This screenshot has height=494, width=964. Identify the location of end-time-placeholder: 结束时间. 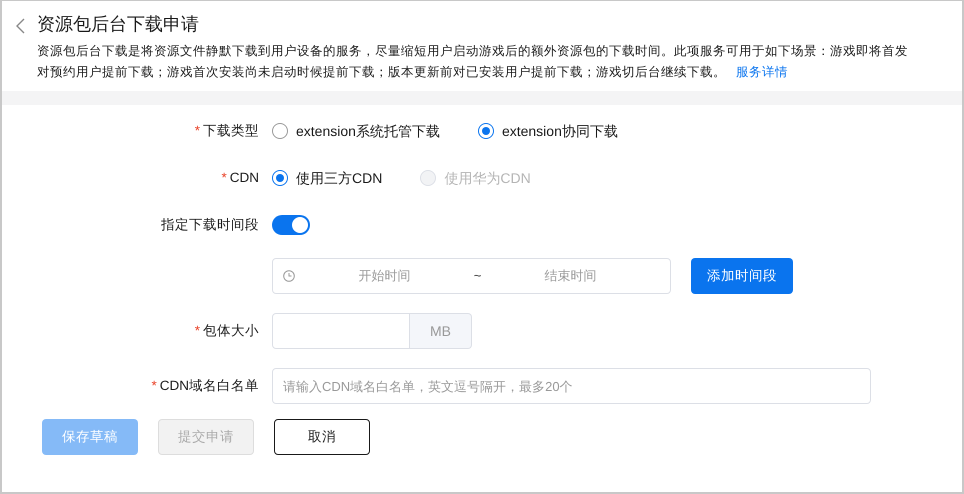
(571, 276).